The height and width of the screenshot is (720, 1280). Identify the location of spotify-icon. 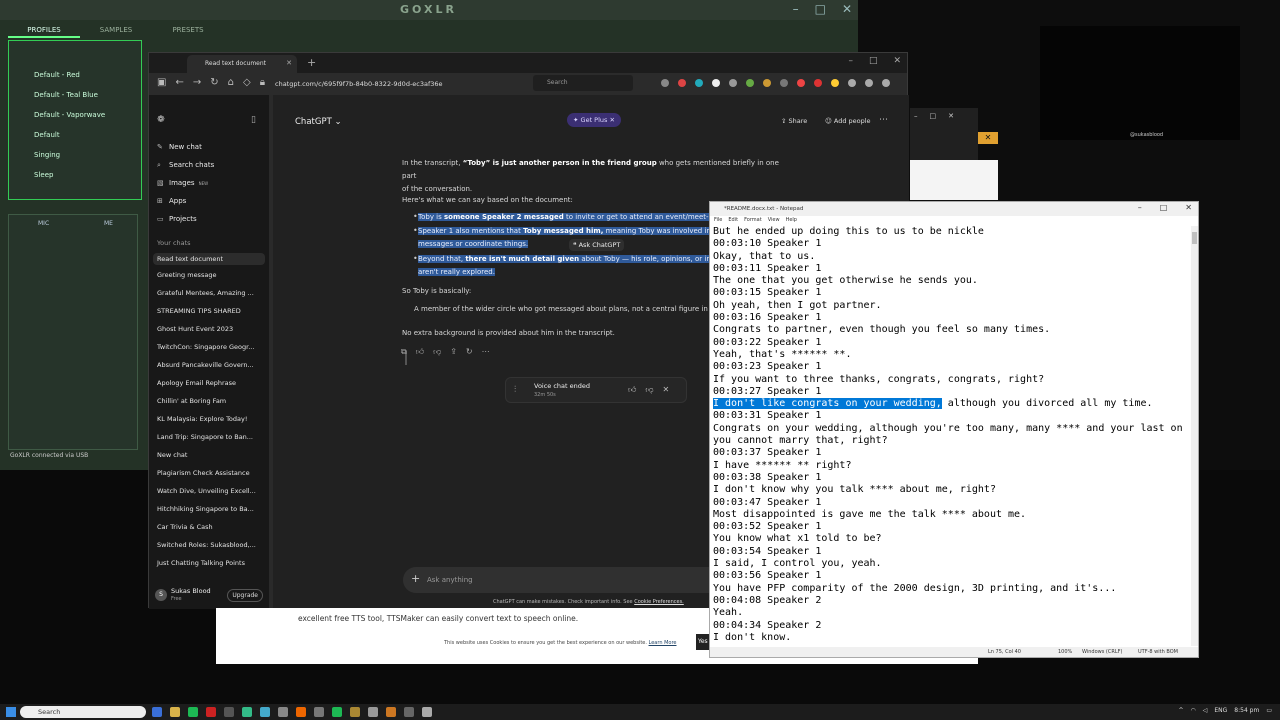
(193, 712).